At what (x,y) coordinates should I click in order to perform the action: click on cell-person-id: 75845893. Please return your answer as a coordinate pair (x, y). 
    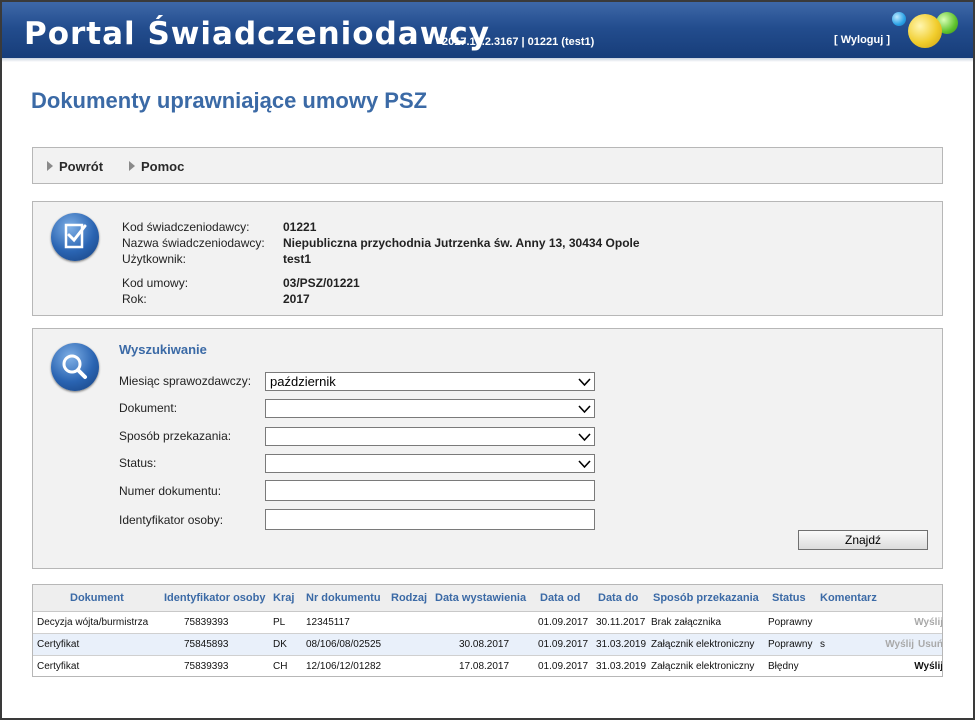
    Looking at the image, I should click on (214, 644).